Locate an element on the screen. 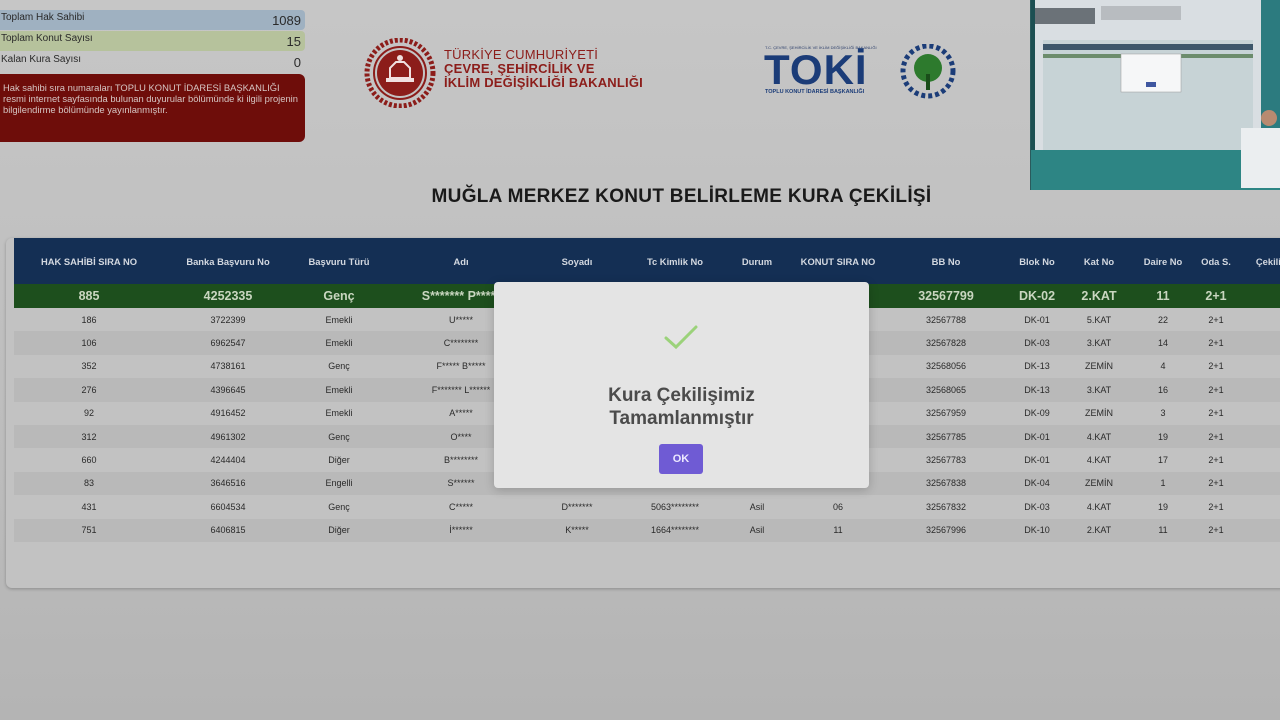 Image resolution: width=1280 pixels, height=720 pixels. dialog-message: Kura Çekilişimiz Tamamlanmıştır is located at coordinates (681, 407).